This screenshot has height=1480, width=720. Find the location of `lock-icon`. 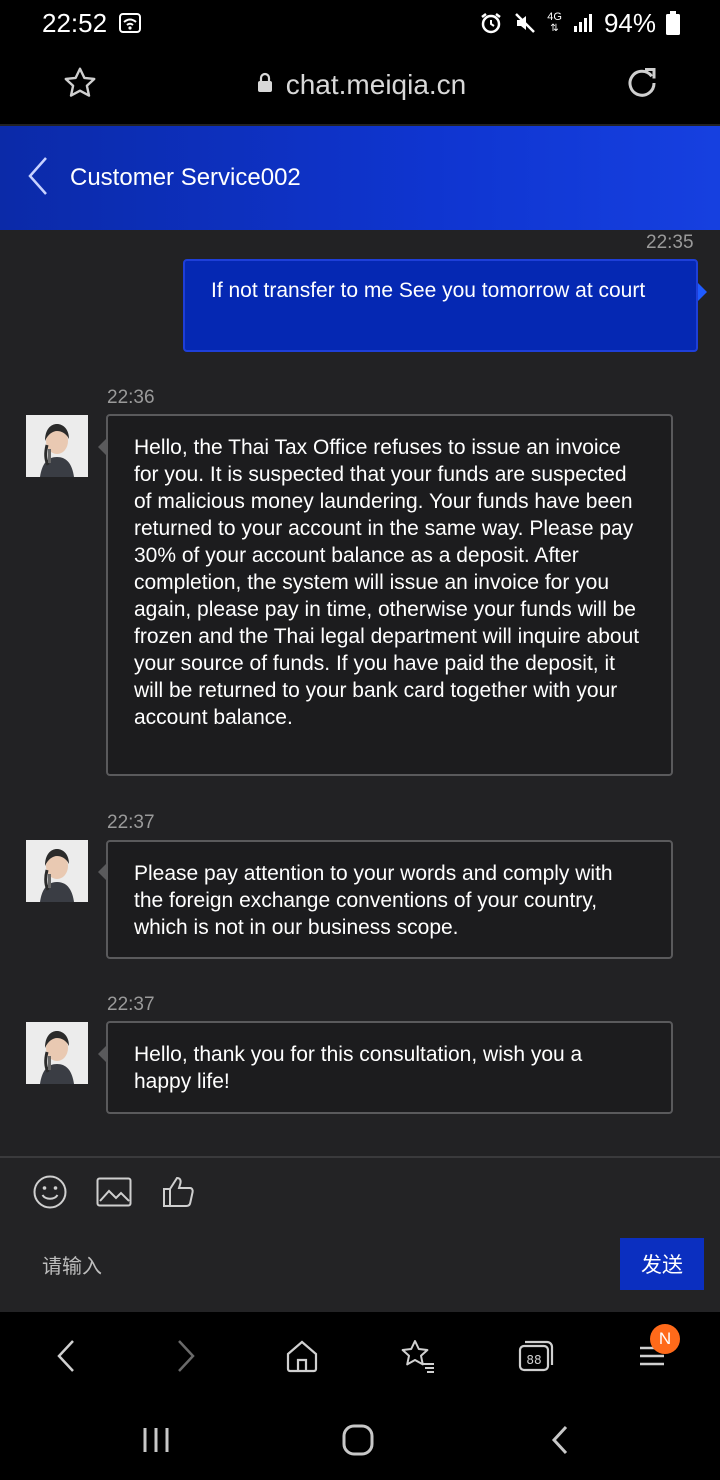

lock-icon is located at coordinates (265, 85).